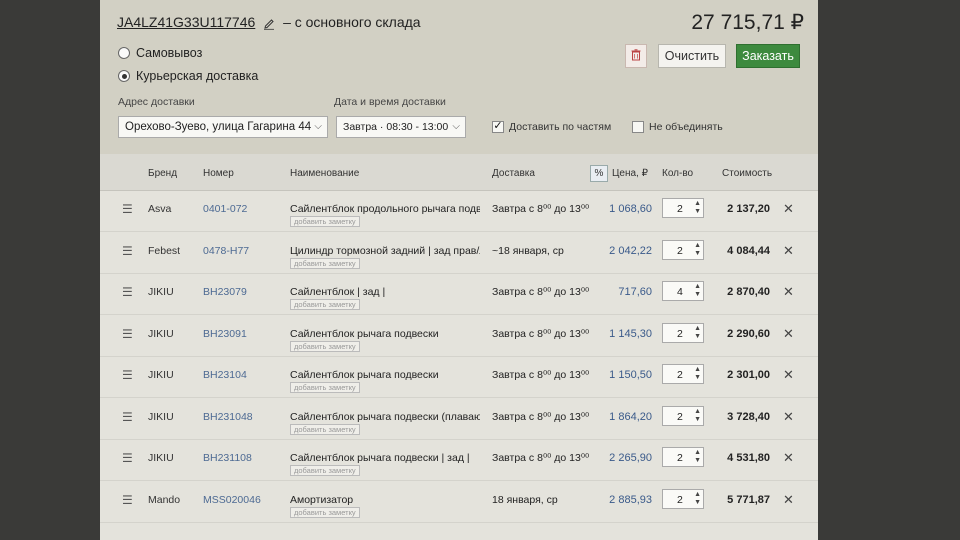 This screenshot has width=960, height=540. Describe the element at coordinates (636, 56) in the screenshot. I see `trash-button` at that location.